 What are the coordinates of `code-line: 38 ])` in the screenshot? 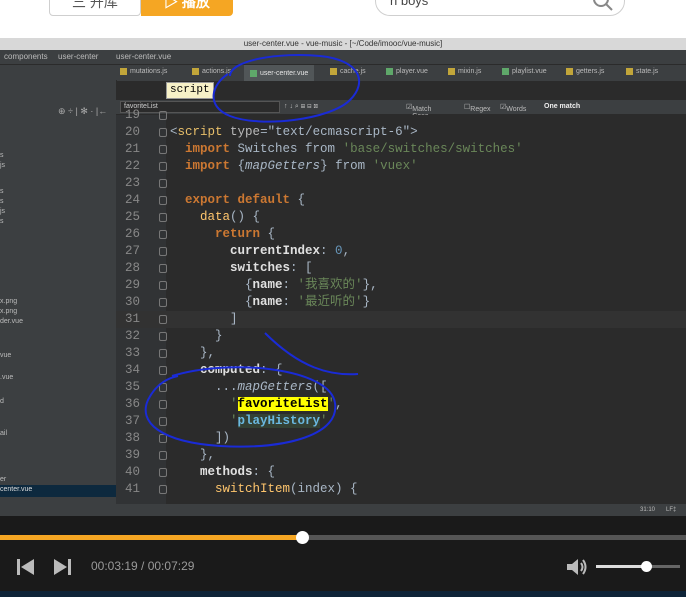 It's located at (401, 438).